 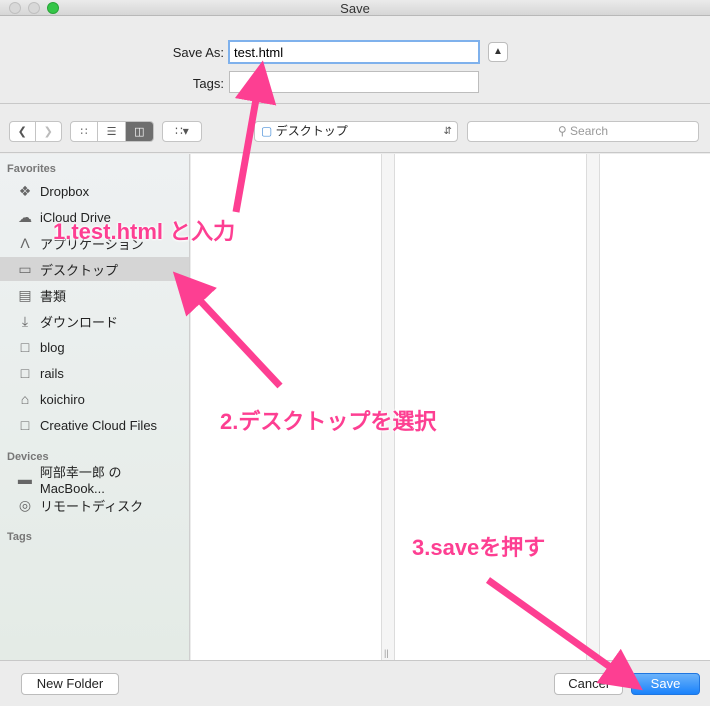 What do you see at coordinates (94, 347) in the screenshot?
I see `sidebar-item-blog: □ blog` at bounding box center [94, 347].